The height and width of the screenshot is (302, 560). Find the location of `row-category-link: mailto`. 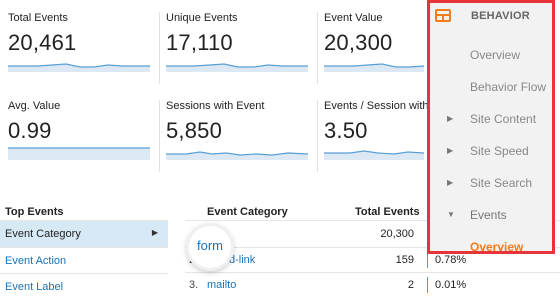

row-category-link: mailto is located at coordinates (221, 285).